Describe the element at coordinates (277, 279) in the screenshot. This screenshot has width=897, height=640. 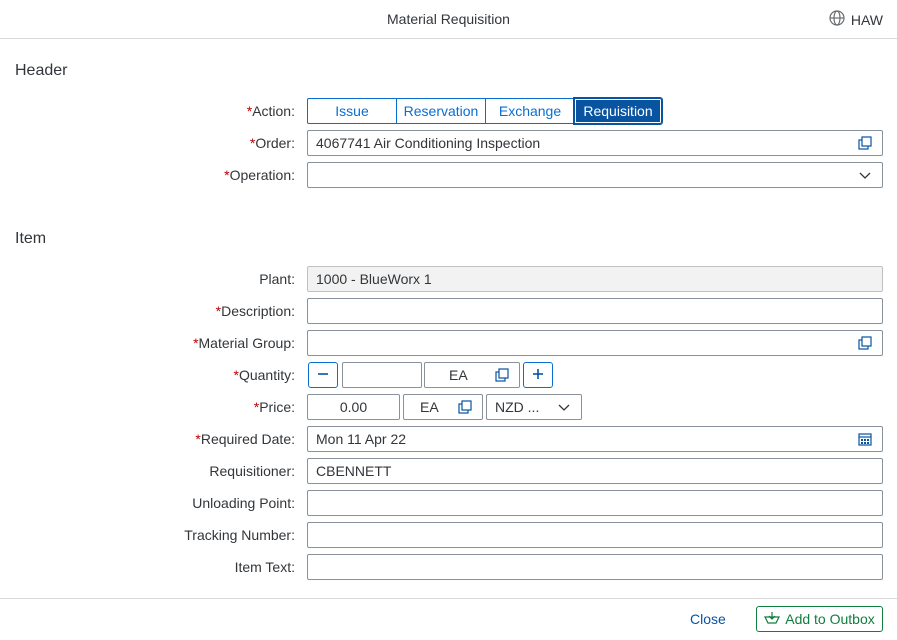
I see `plant-label: Plant:` at that location.